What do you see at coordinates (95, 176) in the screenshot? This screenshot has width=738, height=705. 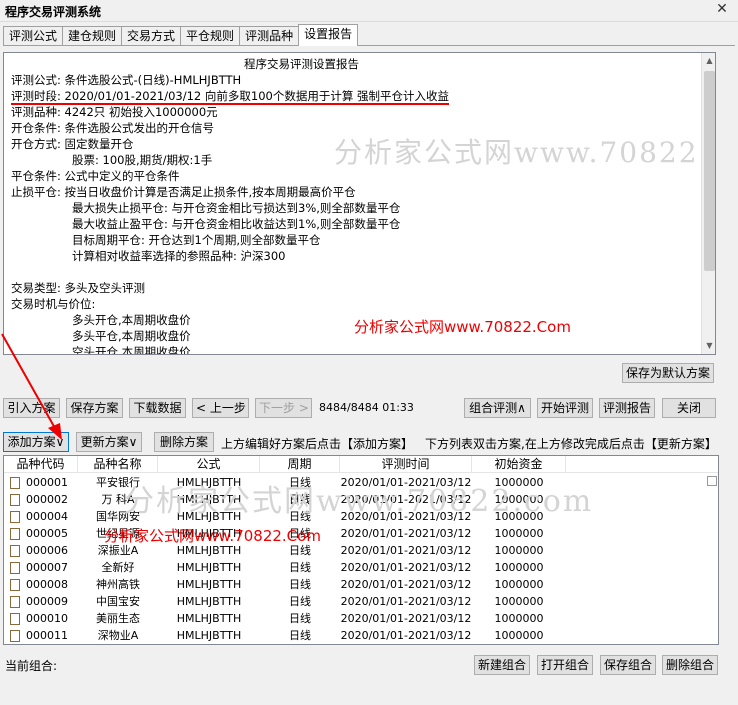 I see `report-line: 平仓条件: 公式中定义的平仓条件` at bounding box center [95, 176].